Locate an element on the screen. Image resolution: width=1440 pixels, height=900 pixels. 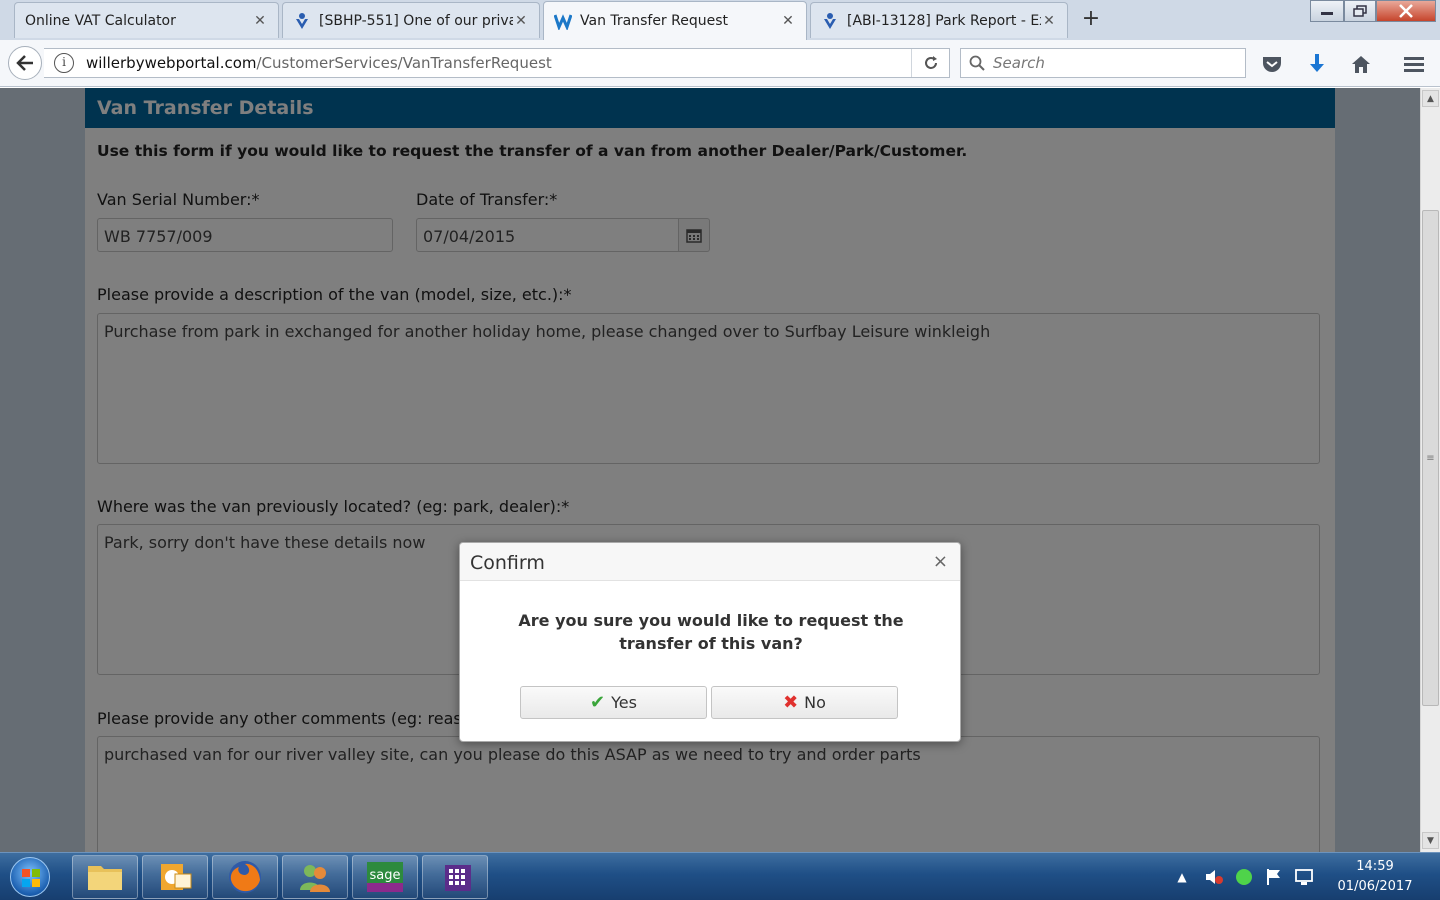
window-close-button is located at coordinates (1406, 11).